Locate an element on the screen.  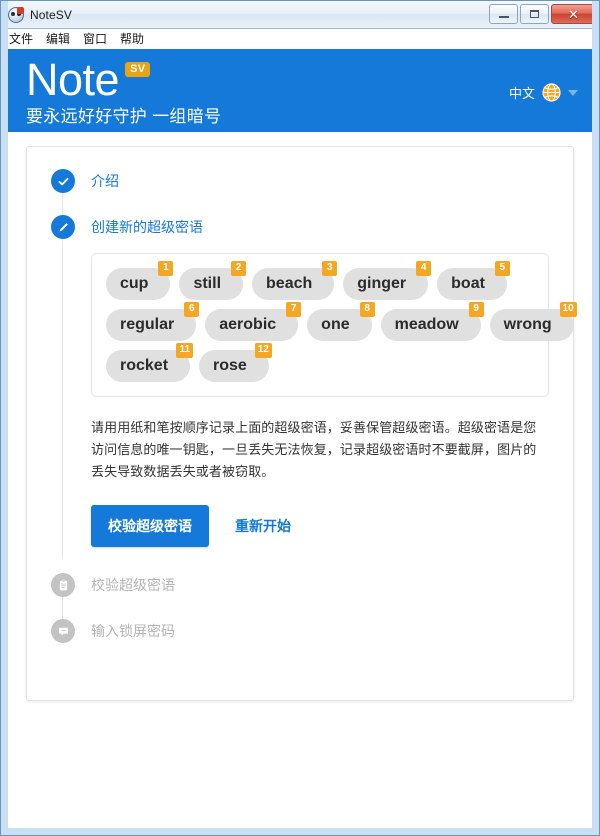
step-create-phrase: 创建新的超级密语 is located at coordinates (300, 227).